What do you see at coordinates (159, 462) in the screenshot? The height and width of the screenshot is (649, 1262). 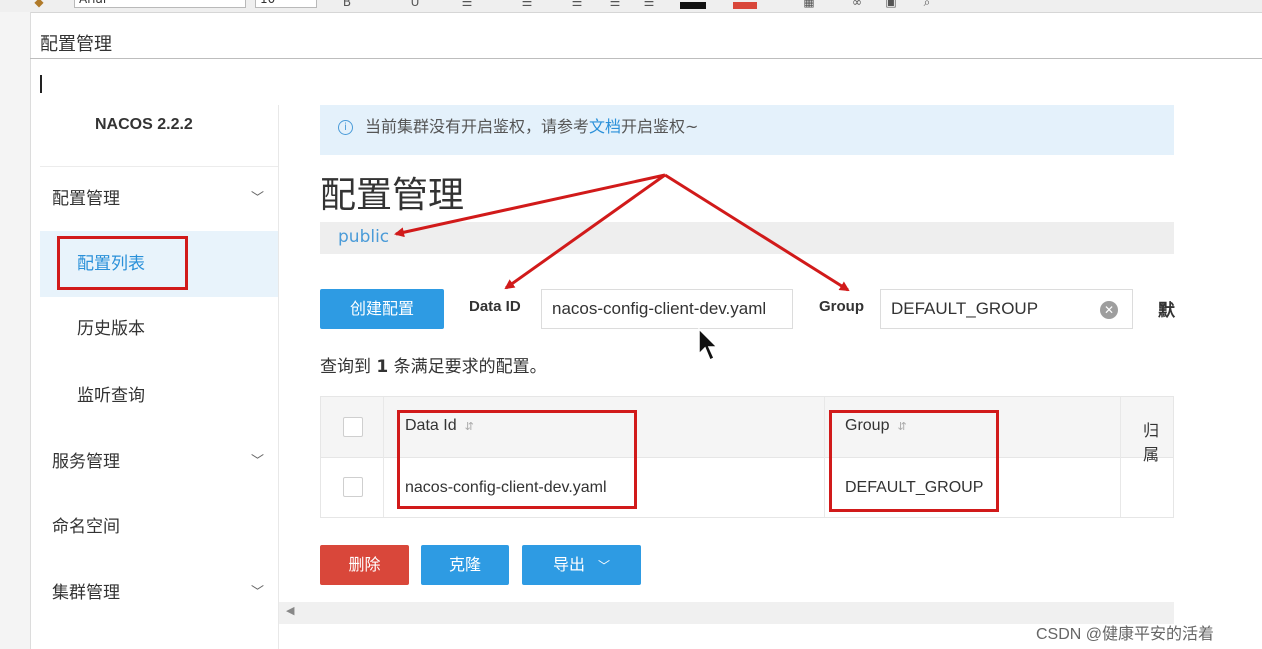 I see `sidebar-item-service-management: 服务管理 ﹀` at bounding box center [159, 462].